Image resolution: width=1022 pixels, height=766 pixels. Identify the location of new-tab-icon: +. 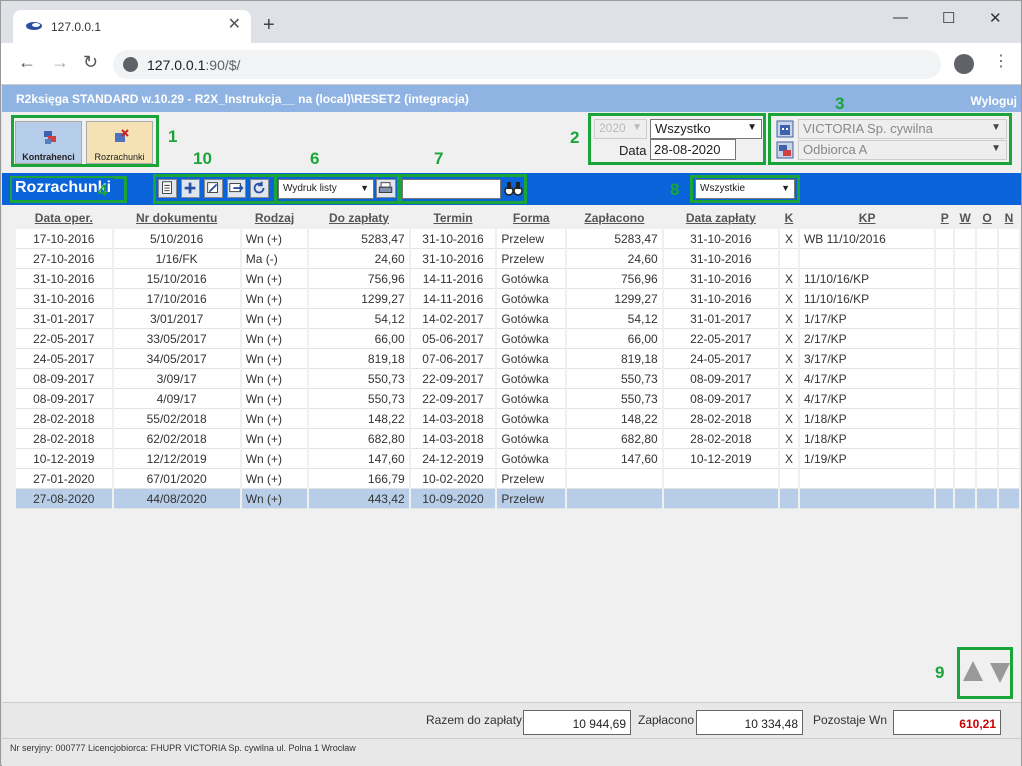
(269, 25).